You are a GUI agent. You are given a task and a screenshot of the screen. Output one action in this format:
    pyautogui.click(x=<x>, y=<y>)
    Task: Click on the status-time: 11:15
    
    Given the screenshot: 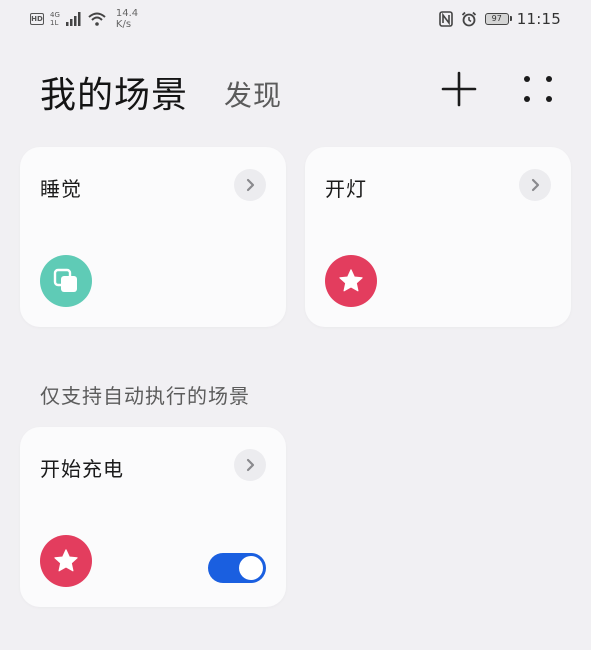 What is the action you would take?
    pyautogui.click(x=538, y=19)
    